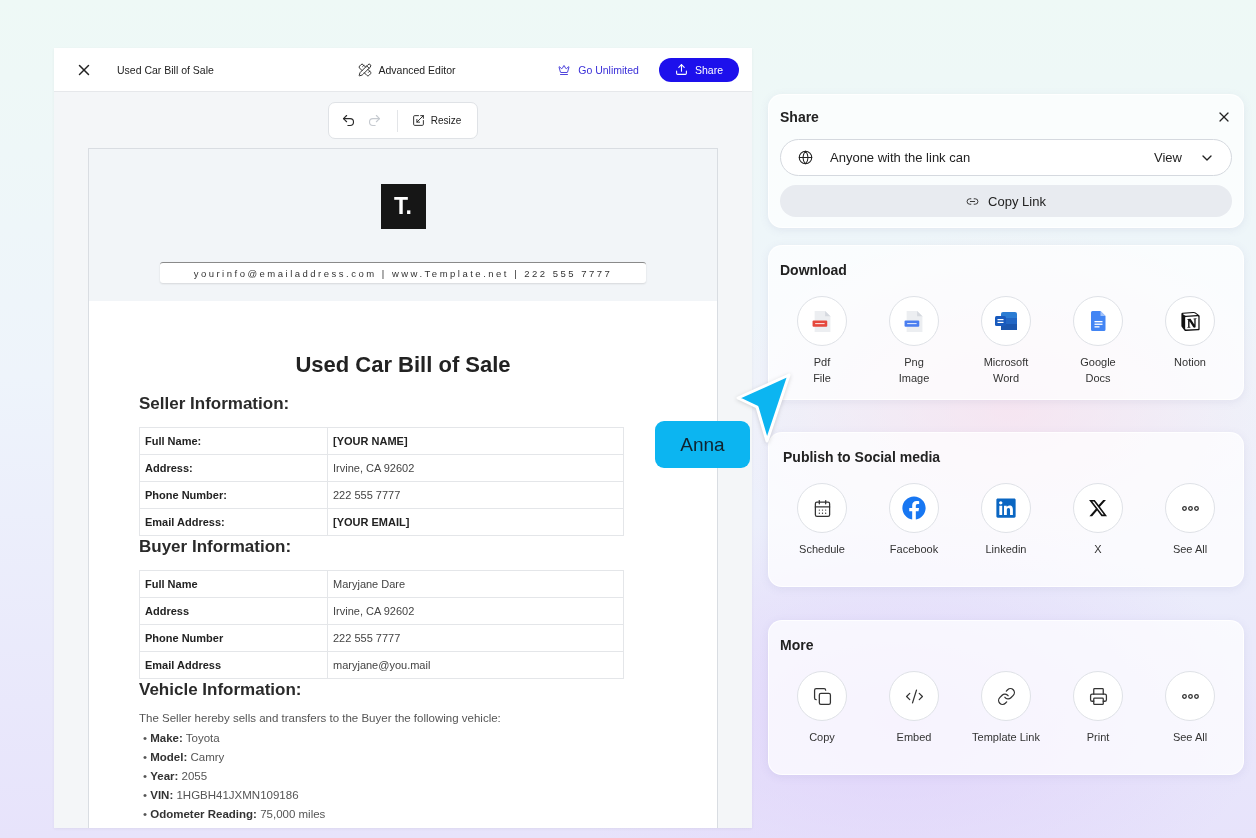 The height and width of the screenshot is (838, 1256). Describe the element at coordinates (1098, 549) in the screenshot. I see `option-label: X` at that location.